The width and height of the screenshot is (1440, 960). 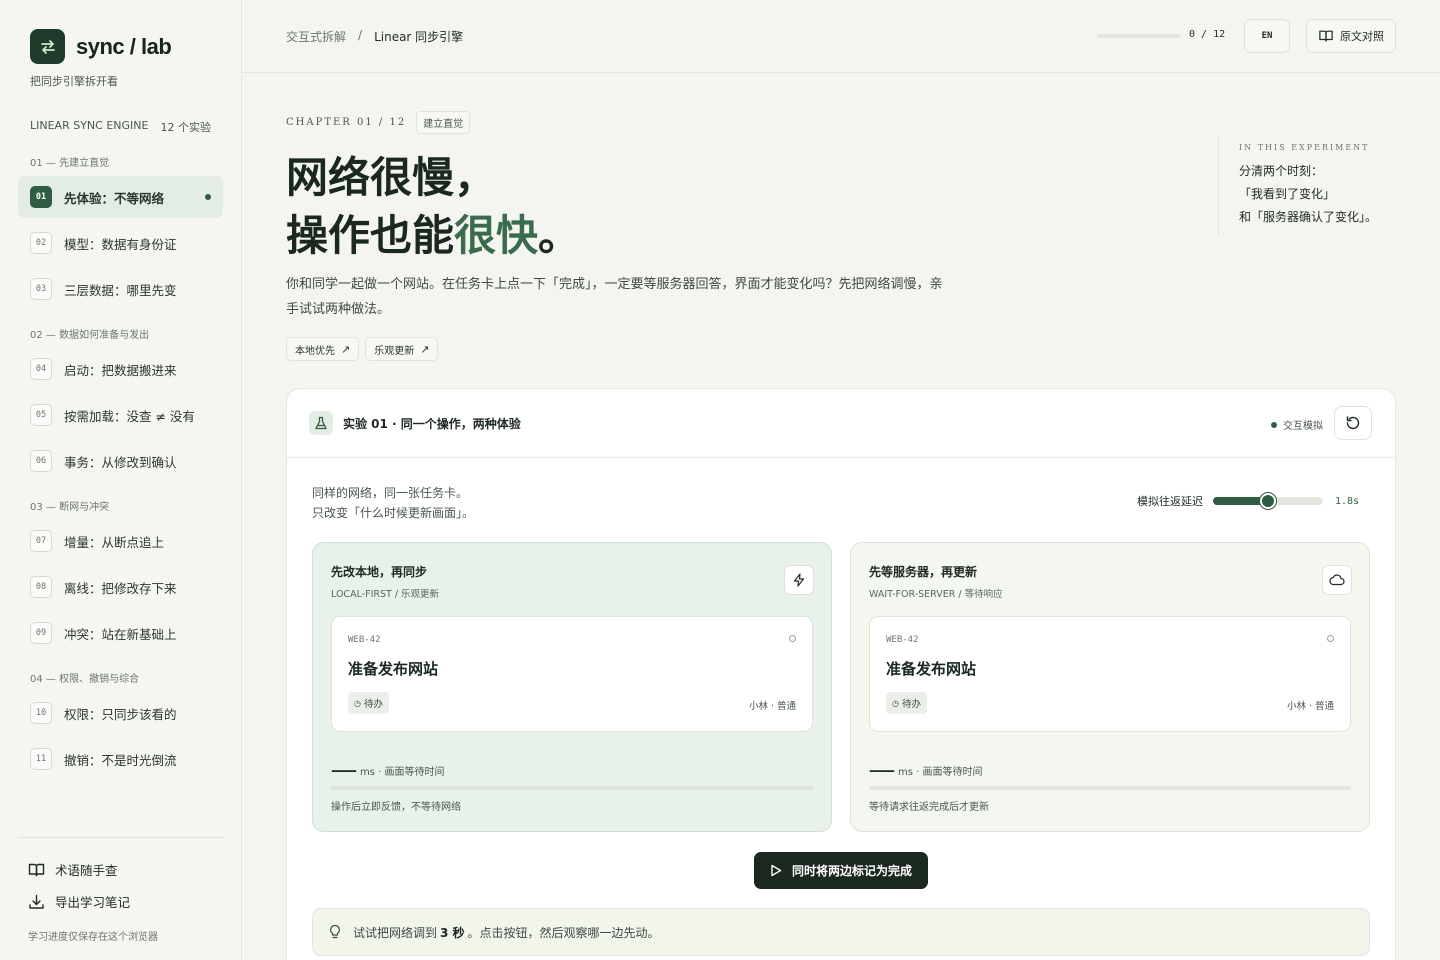 I want to click on aside-line: 「我看到了变化」, so click(x=1287, y=194).